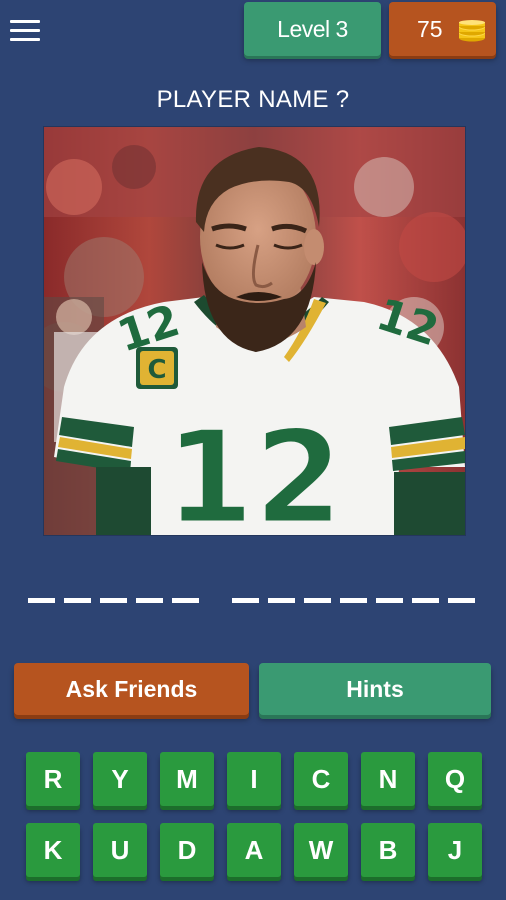 Image resolution: width=506 pixels, height=900 pixels. What do you see at coordinates (53, 779) in the screenshot?
I see `letter-key: R` at bounding box center [53, 779].